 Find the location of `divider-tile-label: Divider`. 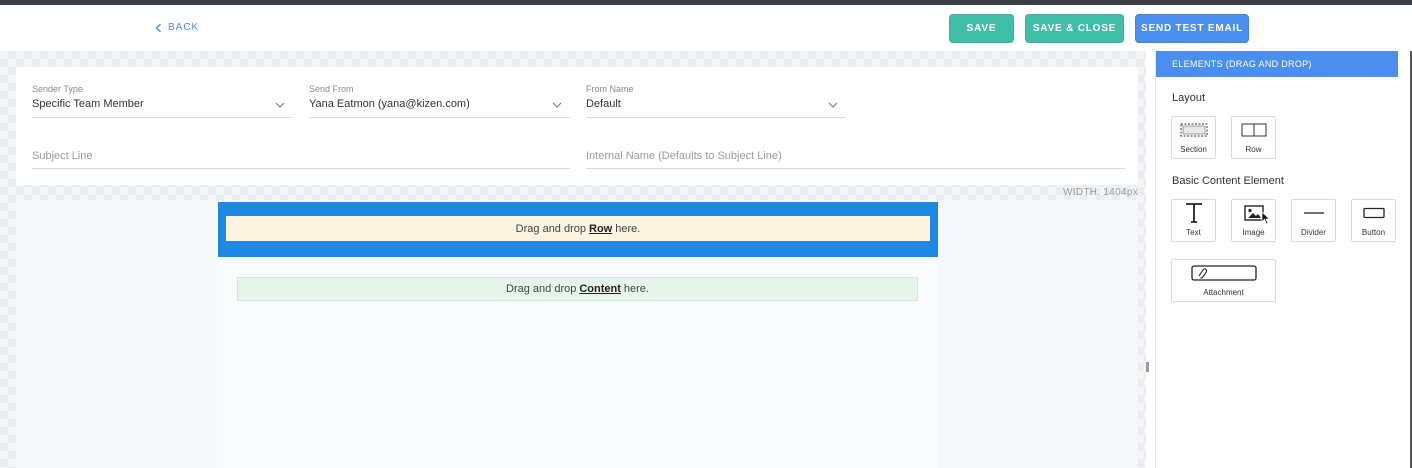

divider-tile-label: Divider is located at coordinates (1313, 232).